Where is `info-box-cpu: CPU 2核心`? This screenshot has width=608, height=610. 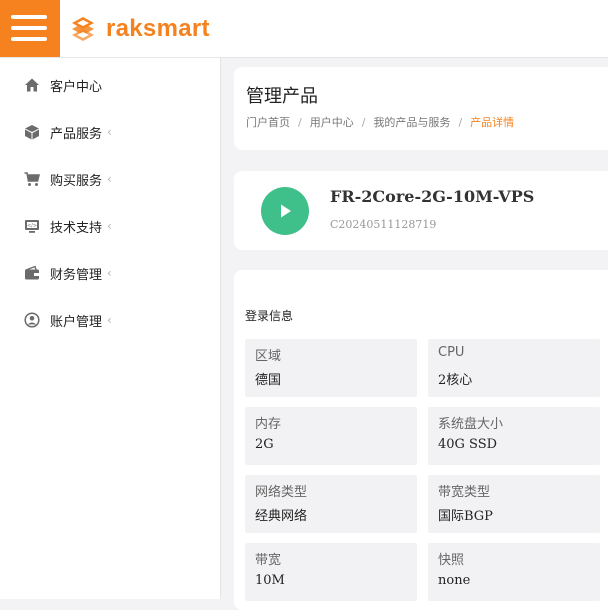
info-box-cpu: CPU 2核心 is located at coordinates (514, 368).